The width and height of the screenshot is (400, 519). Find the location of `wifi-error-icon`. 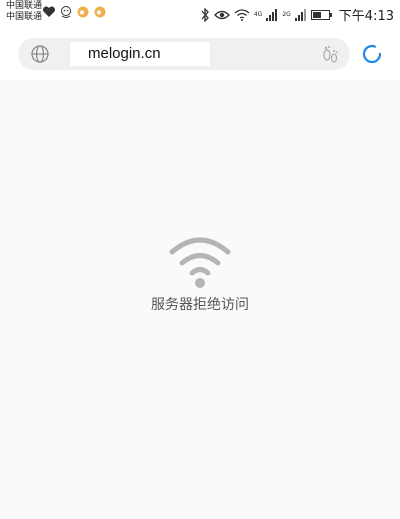

wifi-error-icon is located at coordinates (200, 262).